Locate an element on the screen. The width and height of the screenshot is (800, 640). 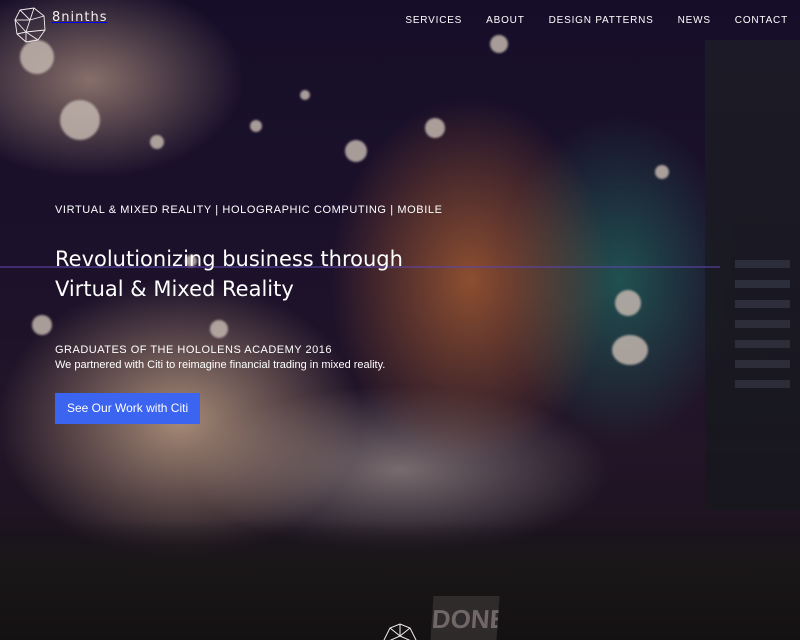
scroll-down-logo-icon is located at coordinates (400, 631).